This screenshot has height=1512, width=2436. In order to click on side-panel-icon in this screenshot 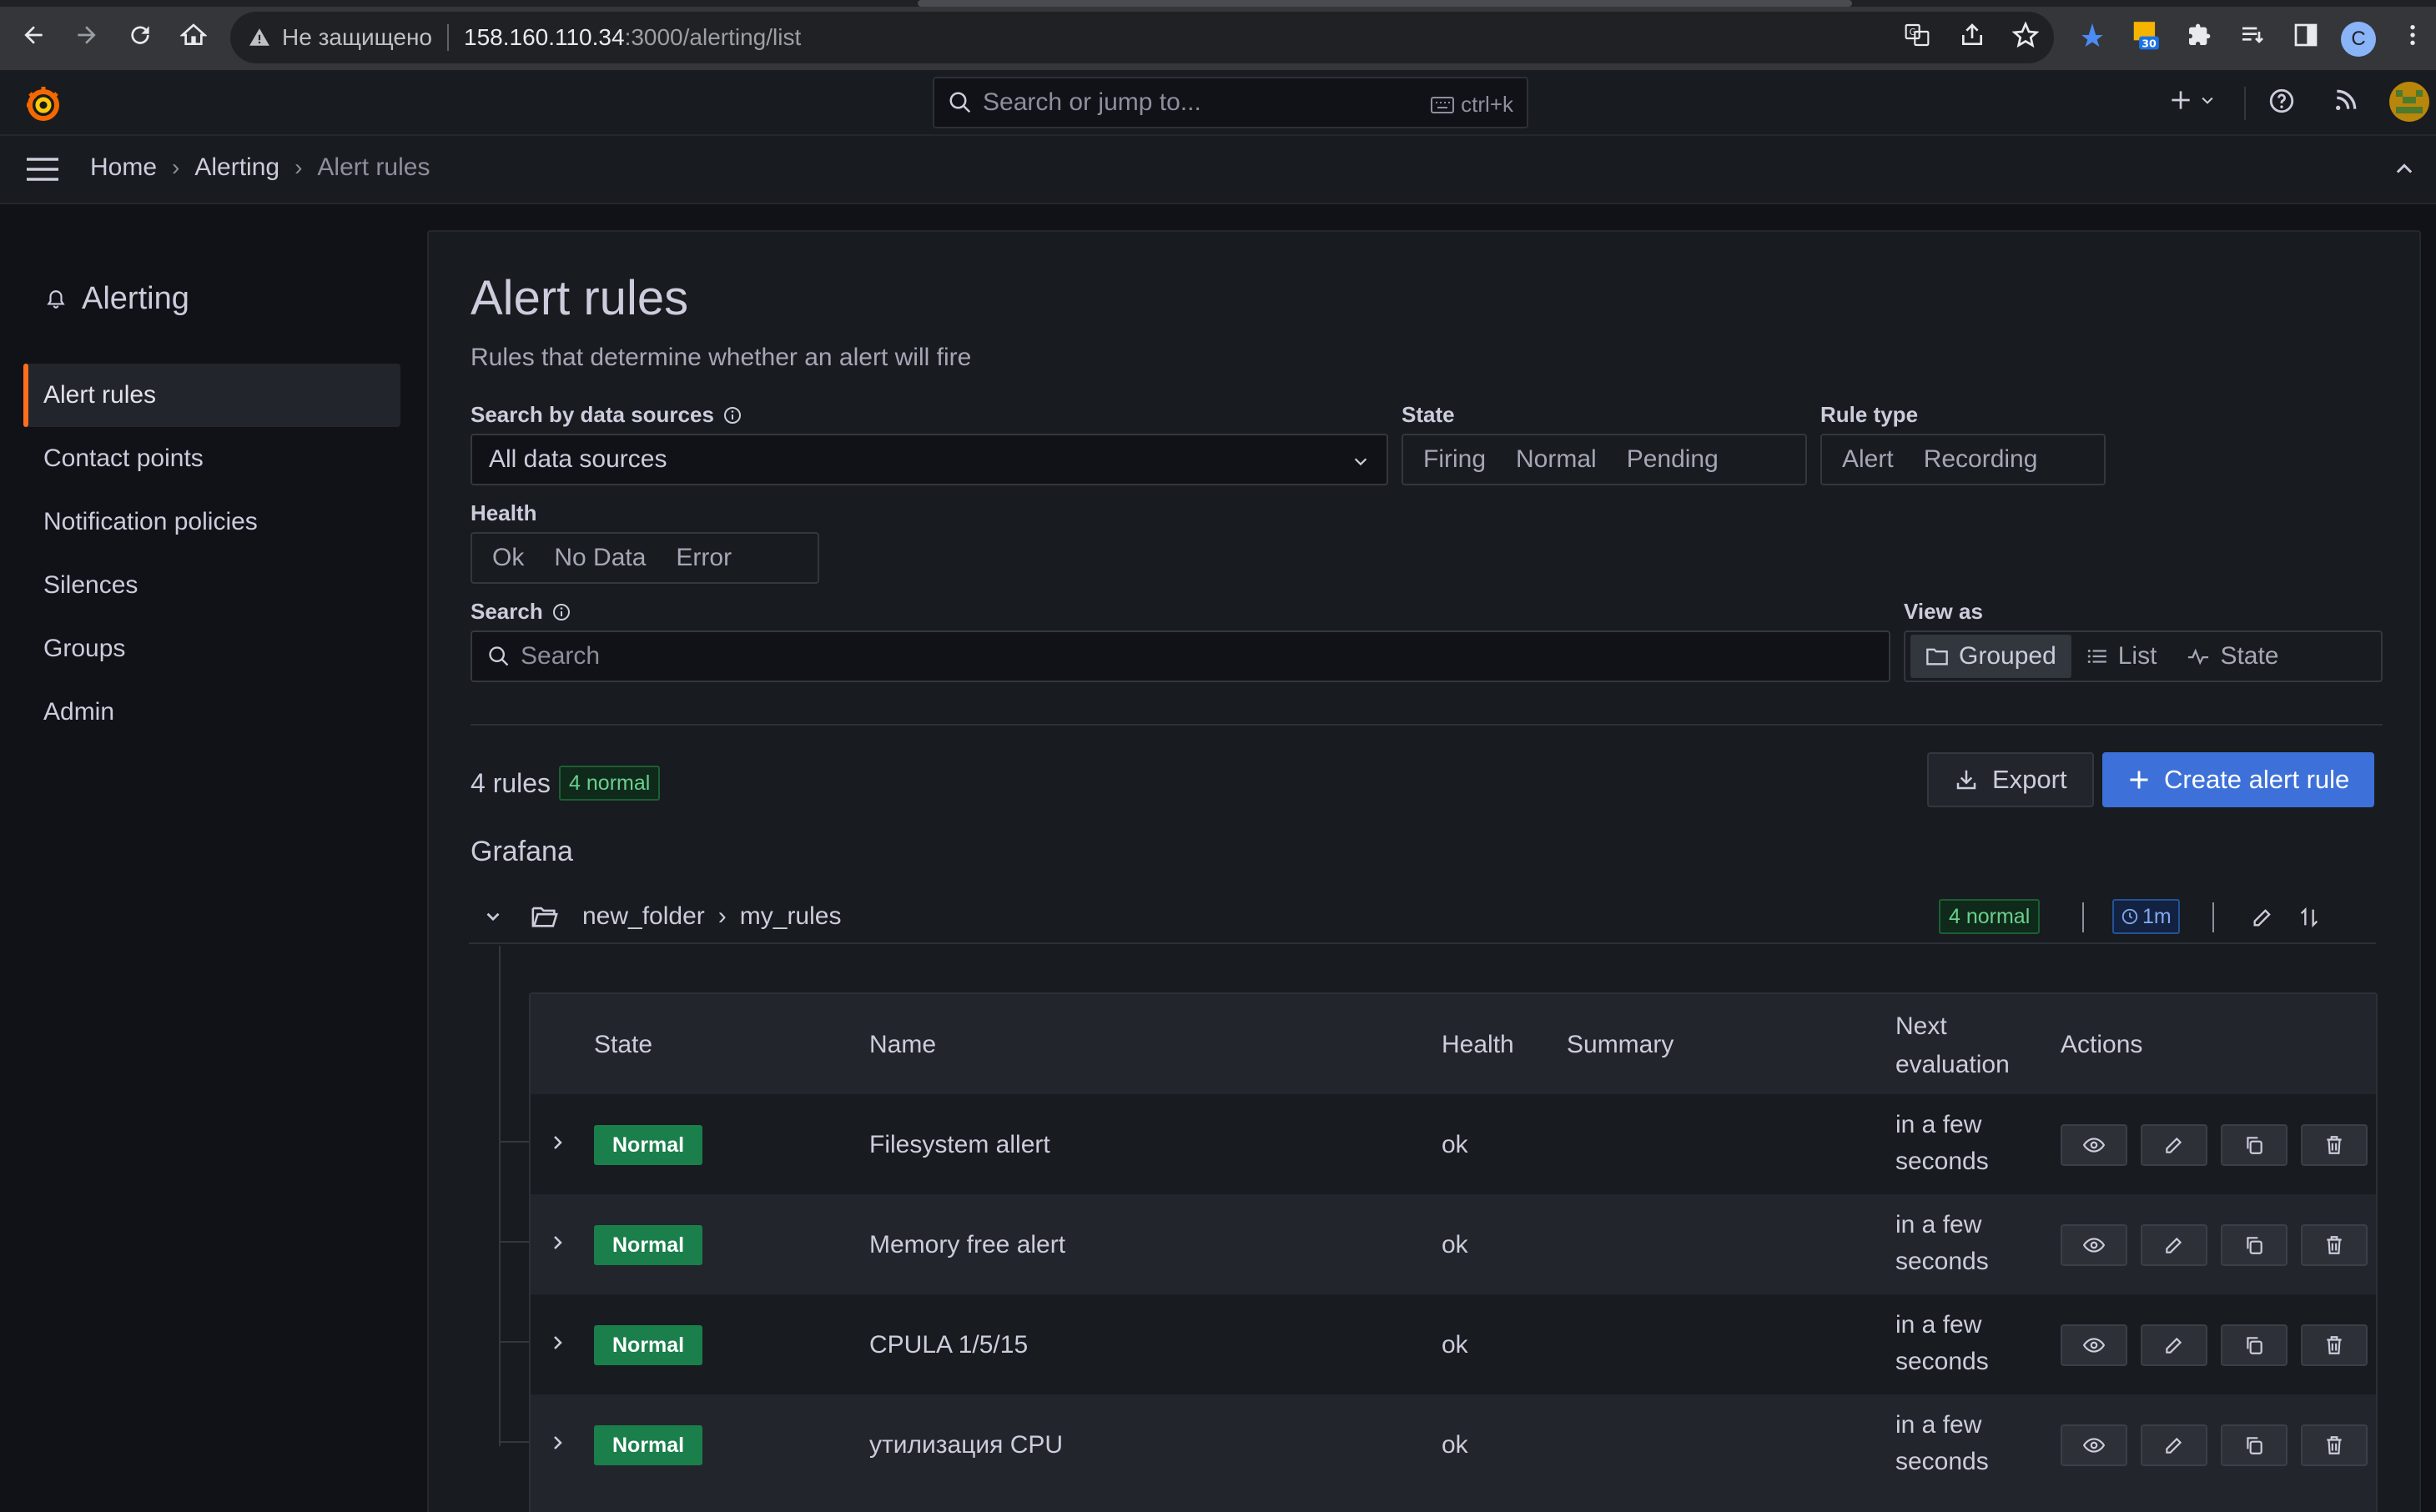, I will do `click(2306, 35)`.